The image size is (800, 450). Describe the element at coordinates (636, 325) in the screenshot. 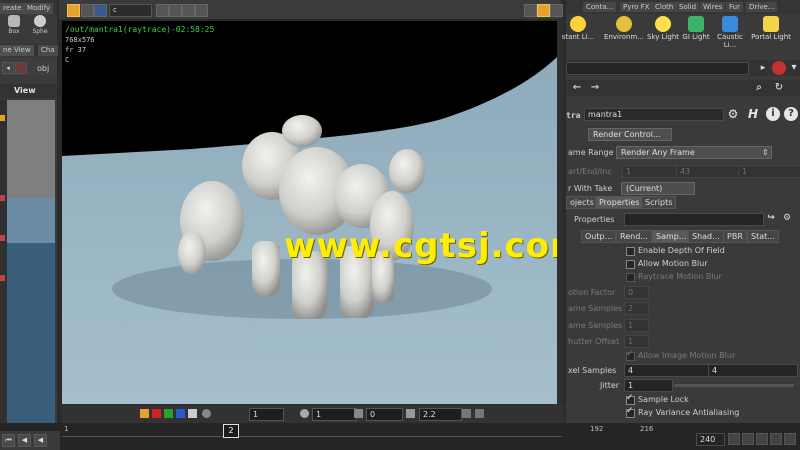

I see `geo-samples-field: 1` at that location.